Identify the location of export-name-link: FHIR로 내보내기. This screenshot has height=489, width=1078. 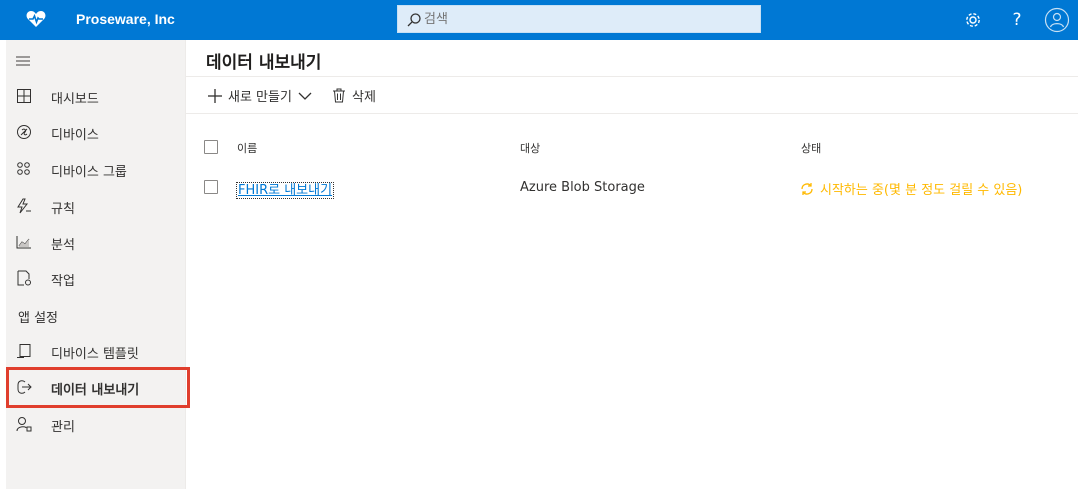
(285, 190).